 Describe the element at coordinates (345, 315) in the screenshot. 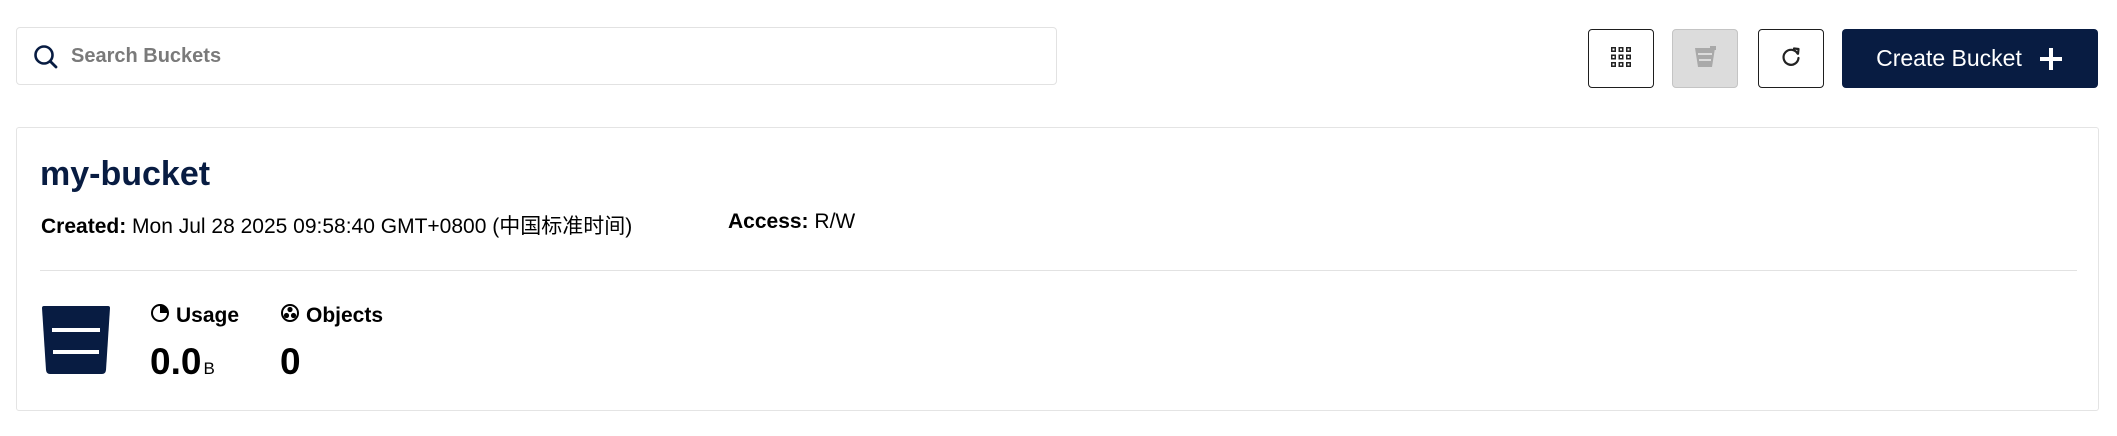

I see `objects-label: Objects` at that location.